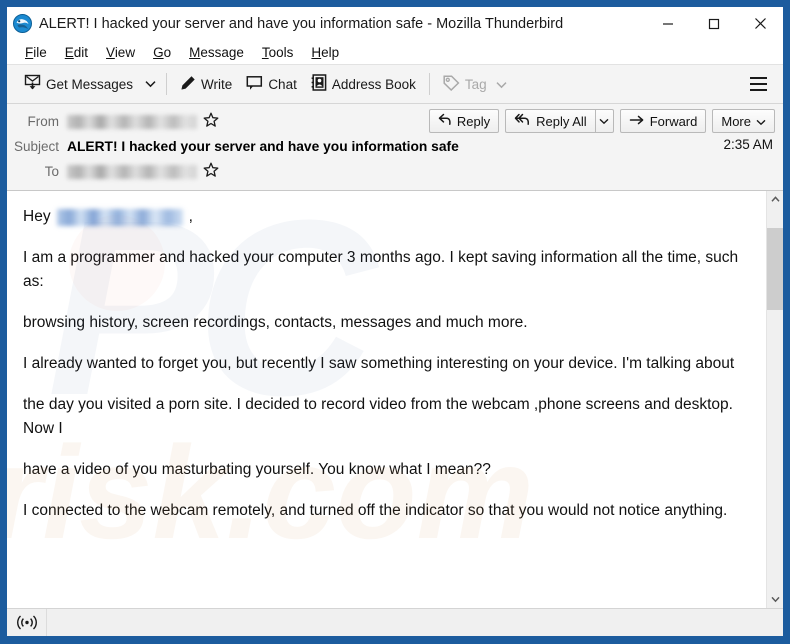  Describe the element at coordinates (395, 622) in the screenshot. I see `status-bar` at that location.